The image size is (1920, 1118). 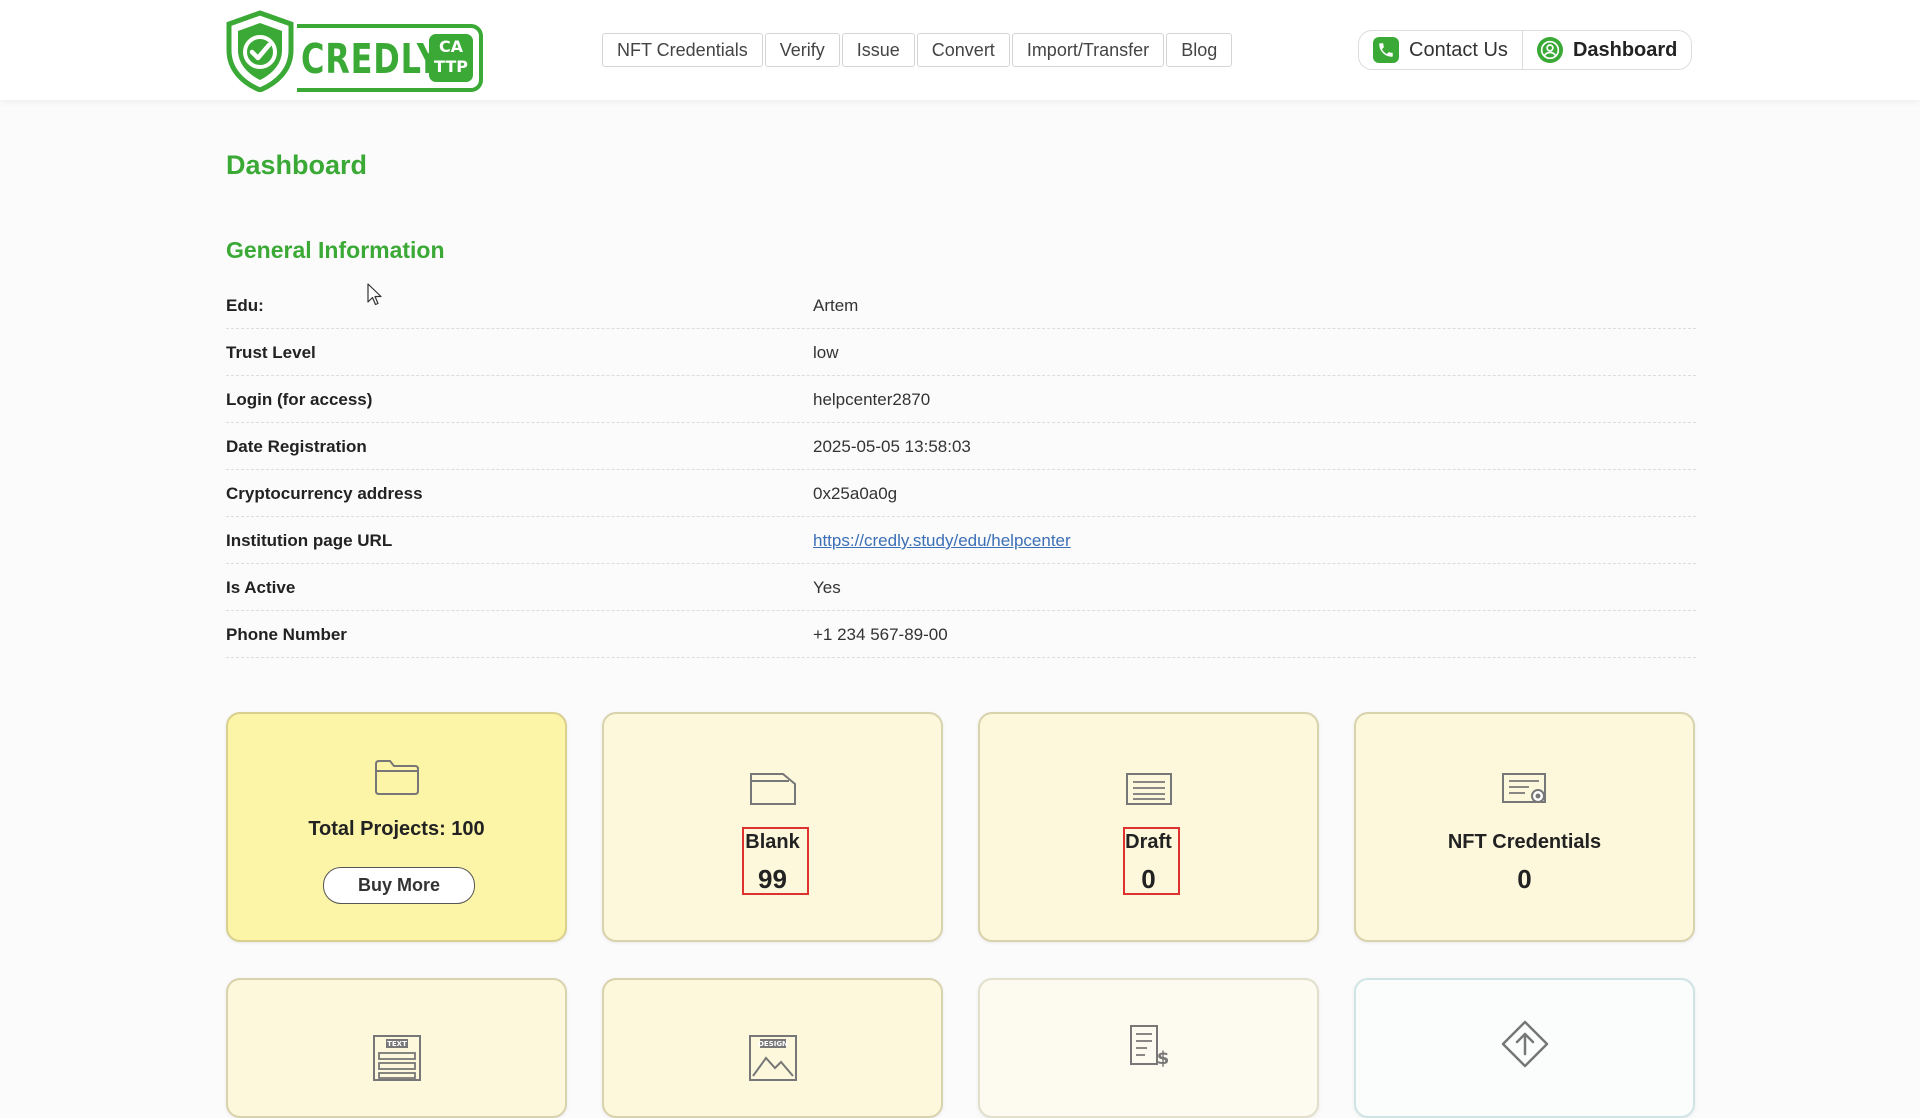 What do you see at coordinates (1458, 49) in the screenshot?
I see `contact-us-label: Contact Us` at bounding box center [1458, 49].